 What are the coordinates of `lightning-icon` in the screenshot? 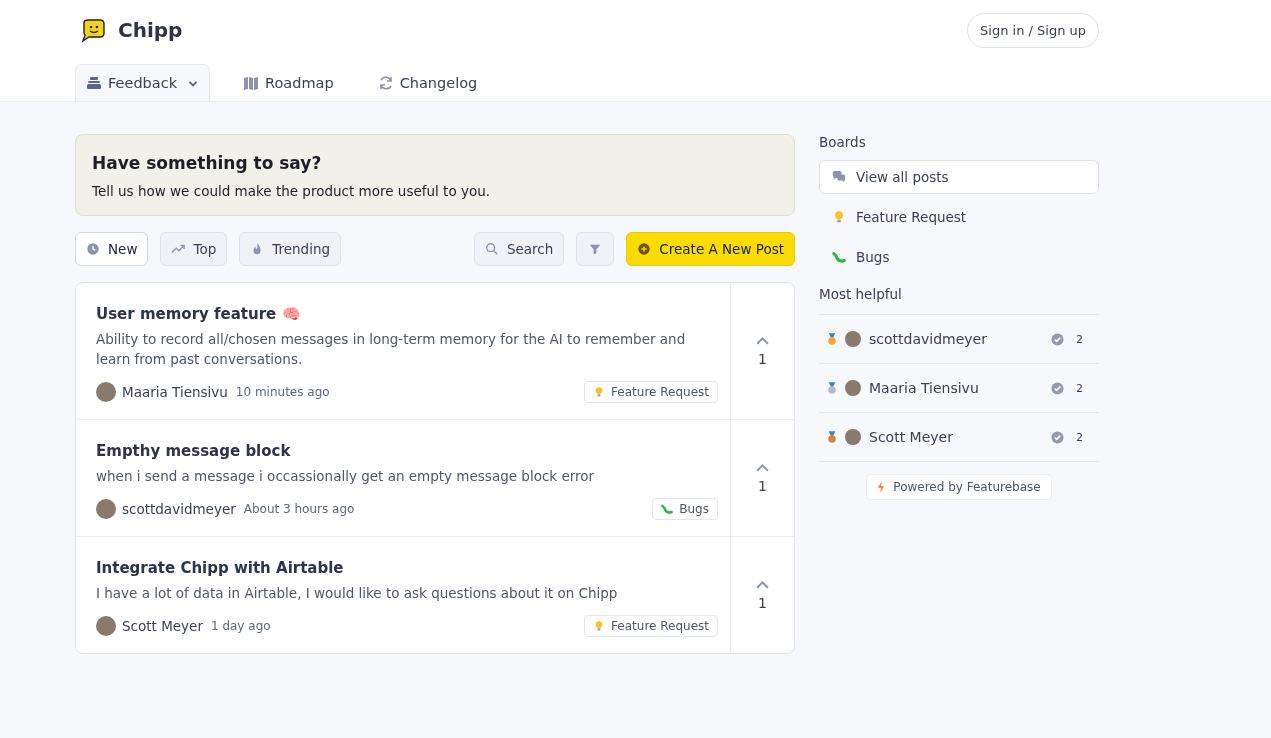 It's located at (881, 487).